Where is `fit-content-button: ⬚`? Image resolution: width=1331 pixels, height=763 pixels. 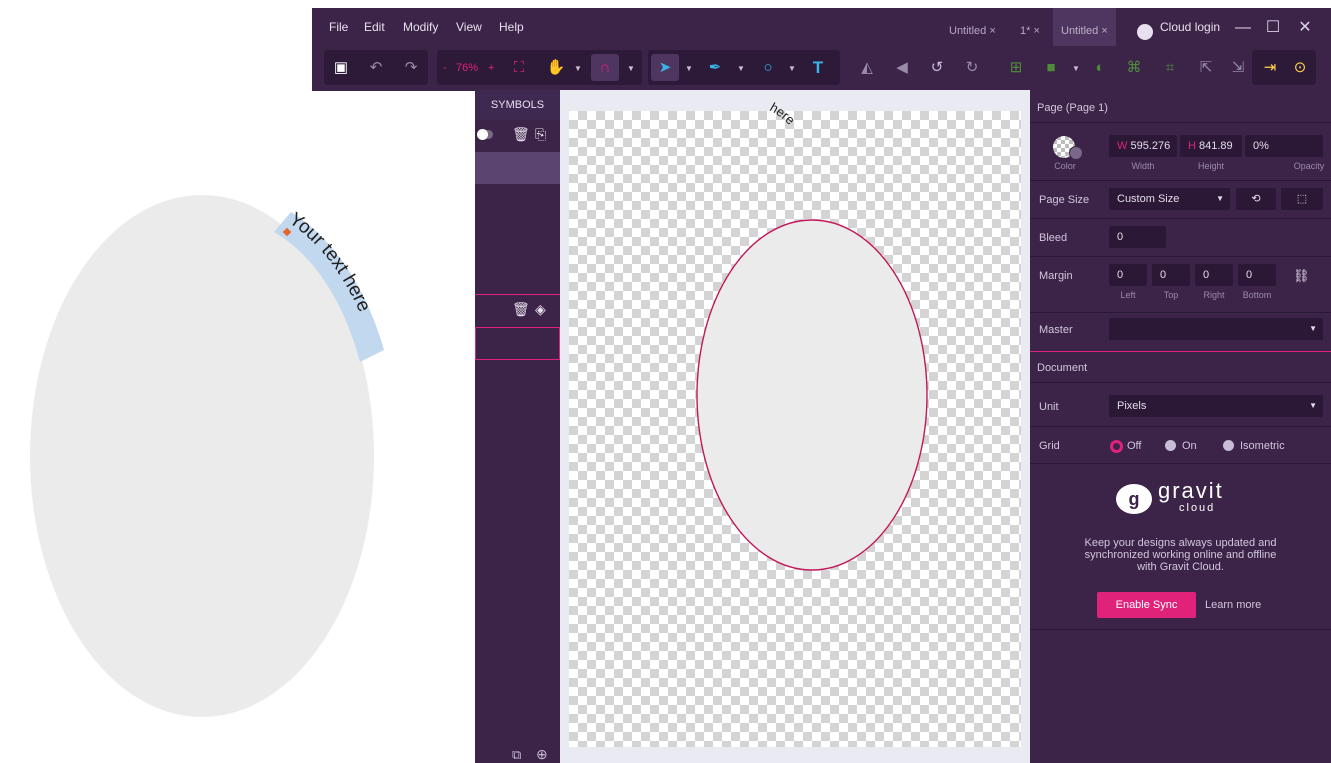
fit-content-button: ⬚ is located at coordinates (1302, 199).